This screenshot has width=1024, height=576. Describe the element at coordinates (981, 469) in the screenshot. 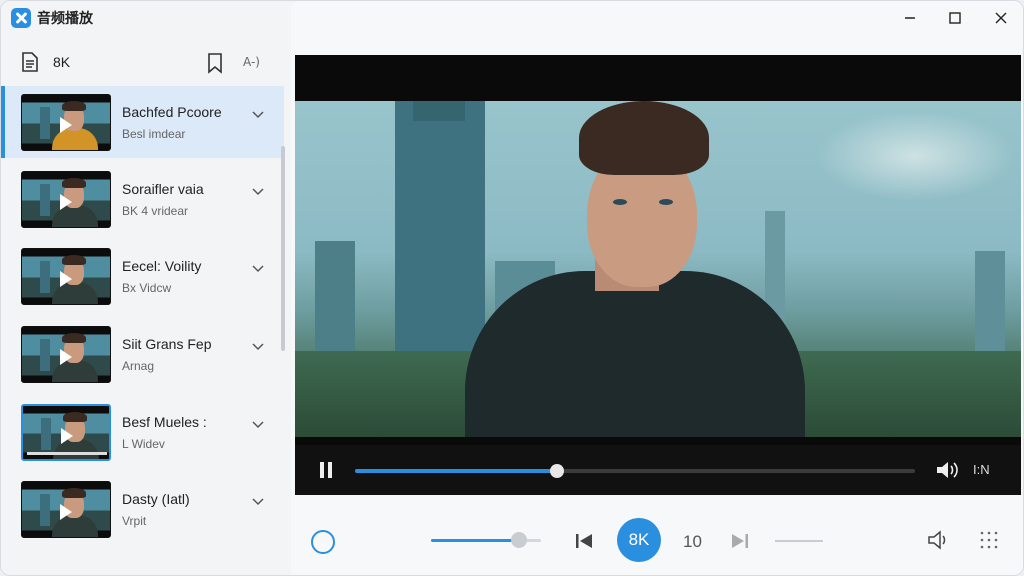

I see `speed-label: I:N` at that location.